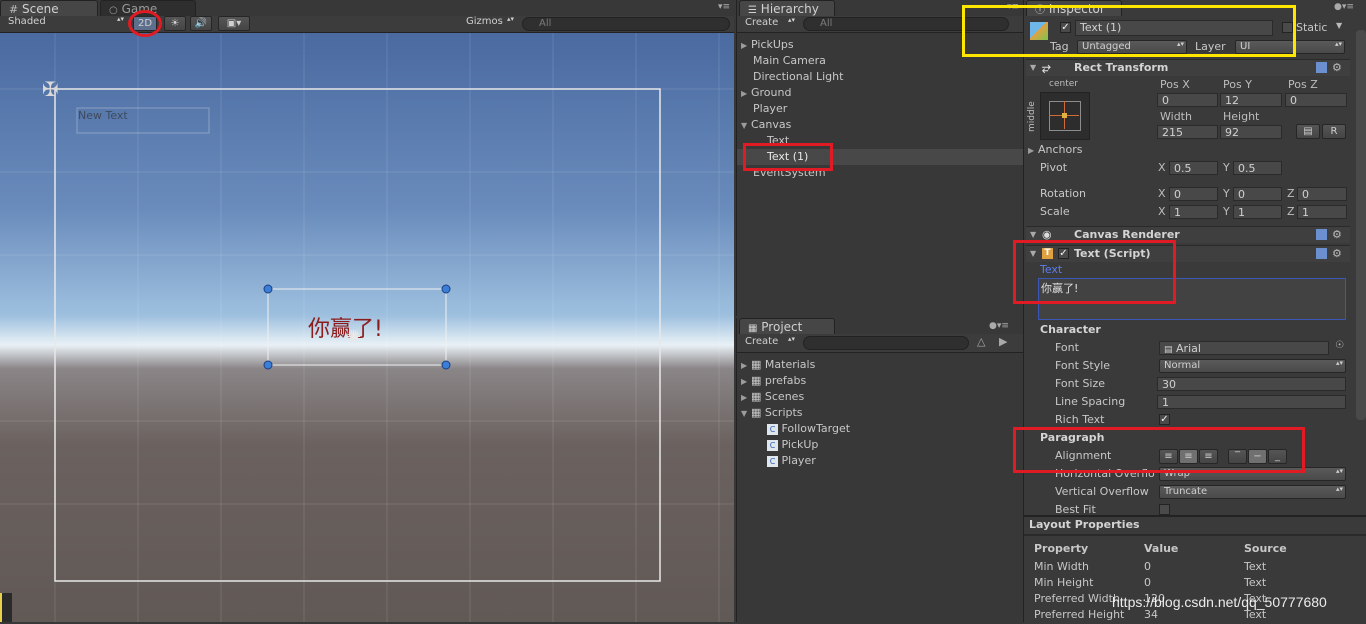  Describe the element at coordinates (65, 23) in the screenshot. I see `shading-dropdown: Shaded` at that location.